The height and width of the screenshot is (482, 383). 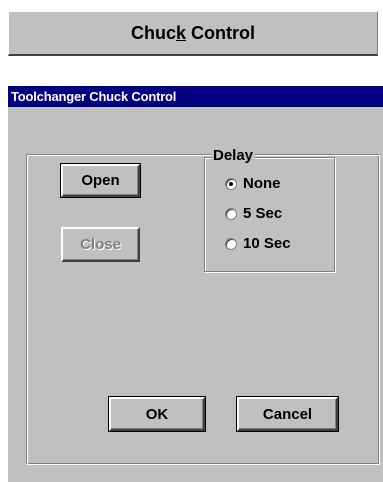 I want to click on delay-groupbox: Delay None 5 Sec 10 Sec, so click(x=269, y=209).